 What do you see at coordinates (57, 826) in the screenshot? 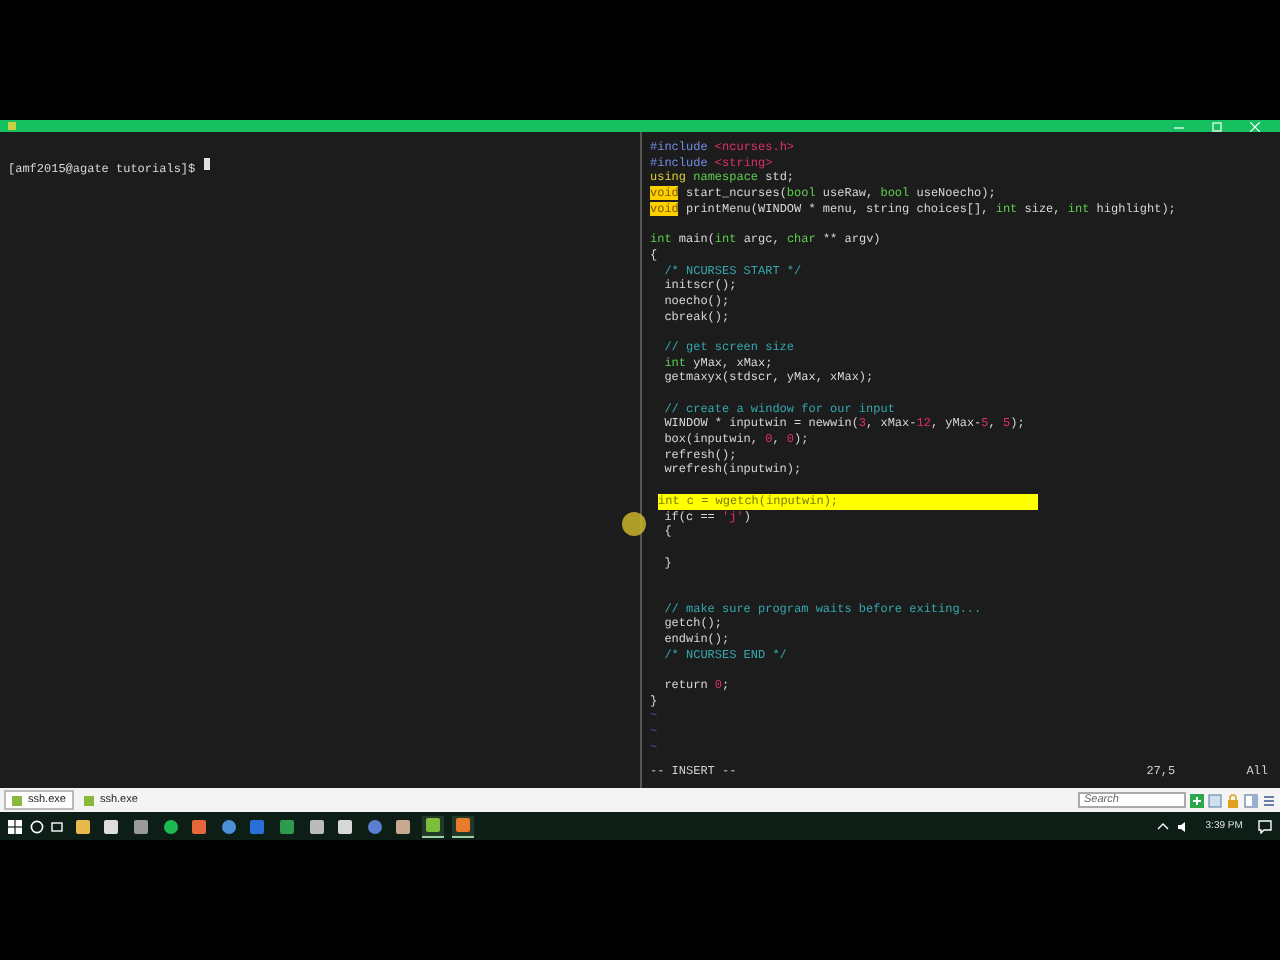
I see `task-view-icon` at bounding box center [57, 826].